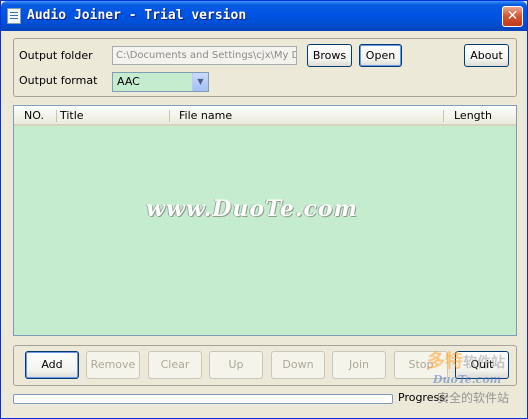 This screenshot has height=419, width=528. Describe the element at coordinates (482, 365) in the screenshot. I see `quit-button: Quit` at that location.